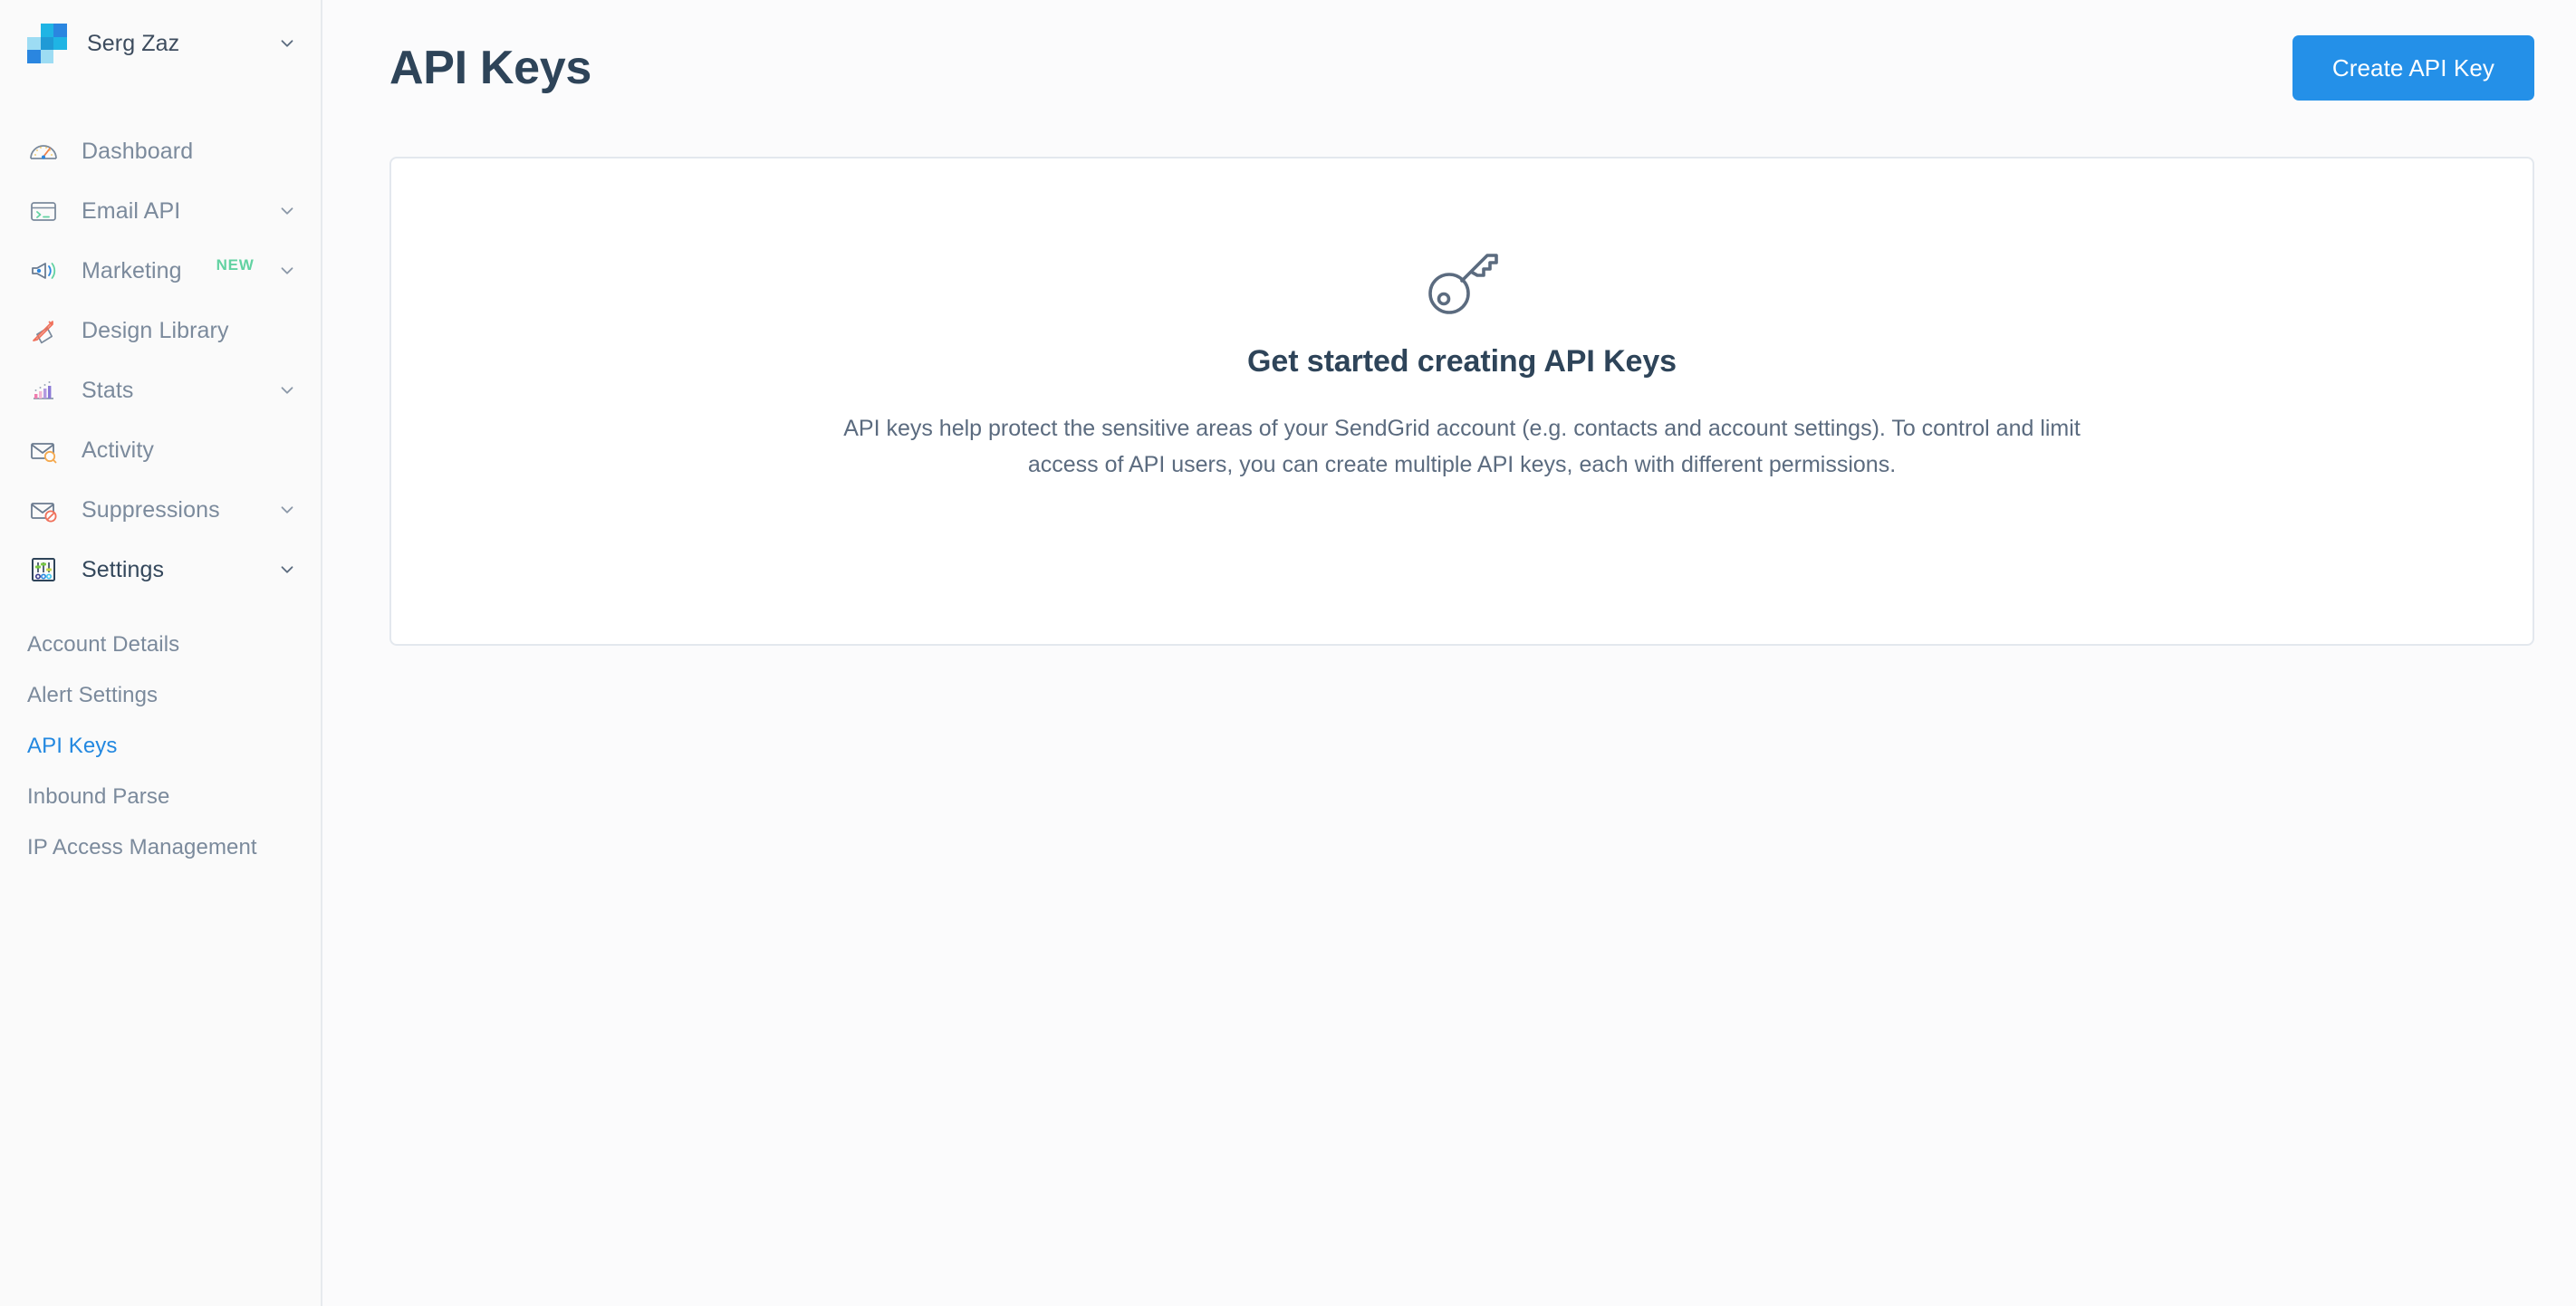  I want to click on sidebar-item-design-library: Design Library, so click(160, 331).